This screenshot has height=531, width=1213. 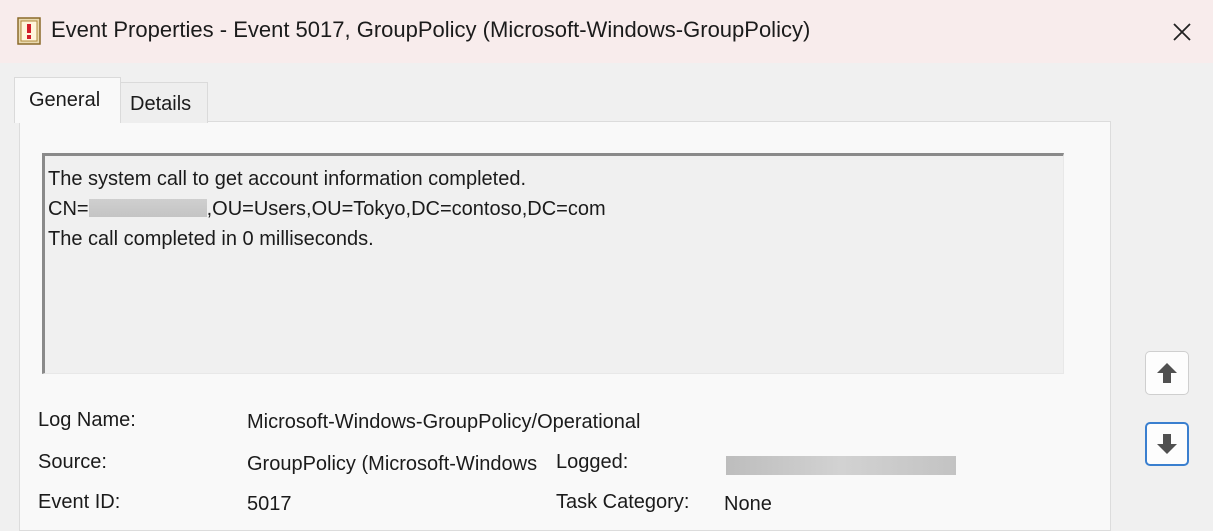 What do you see at coordinates (29, 31) in the screenshot?
I see `event-viewer-icon` at bounding box center [29, 31].